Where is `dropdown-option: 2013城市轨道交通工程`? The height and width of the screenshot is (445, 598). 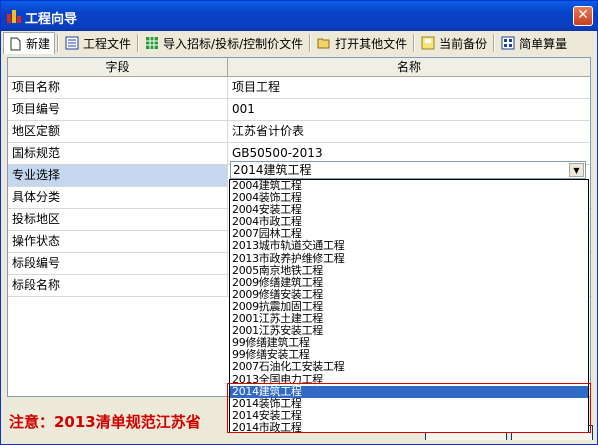
dropdown-option: 2013城市轨道交通工程 is located at coordinates (409, 246).